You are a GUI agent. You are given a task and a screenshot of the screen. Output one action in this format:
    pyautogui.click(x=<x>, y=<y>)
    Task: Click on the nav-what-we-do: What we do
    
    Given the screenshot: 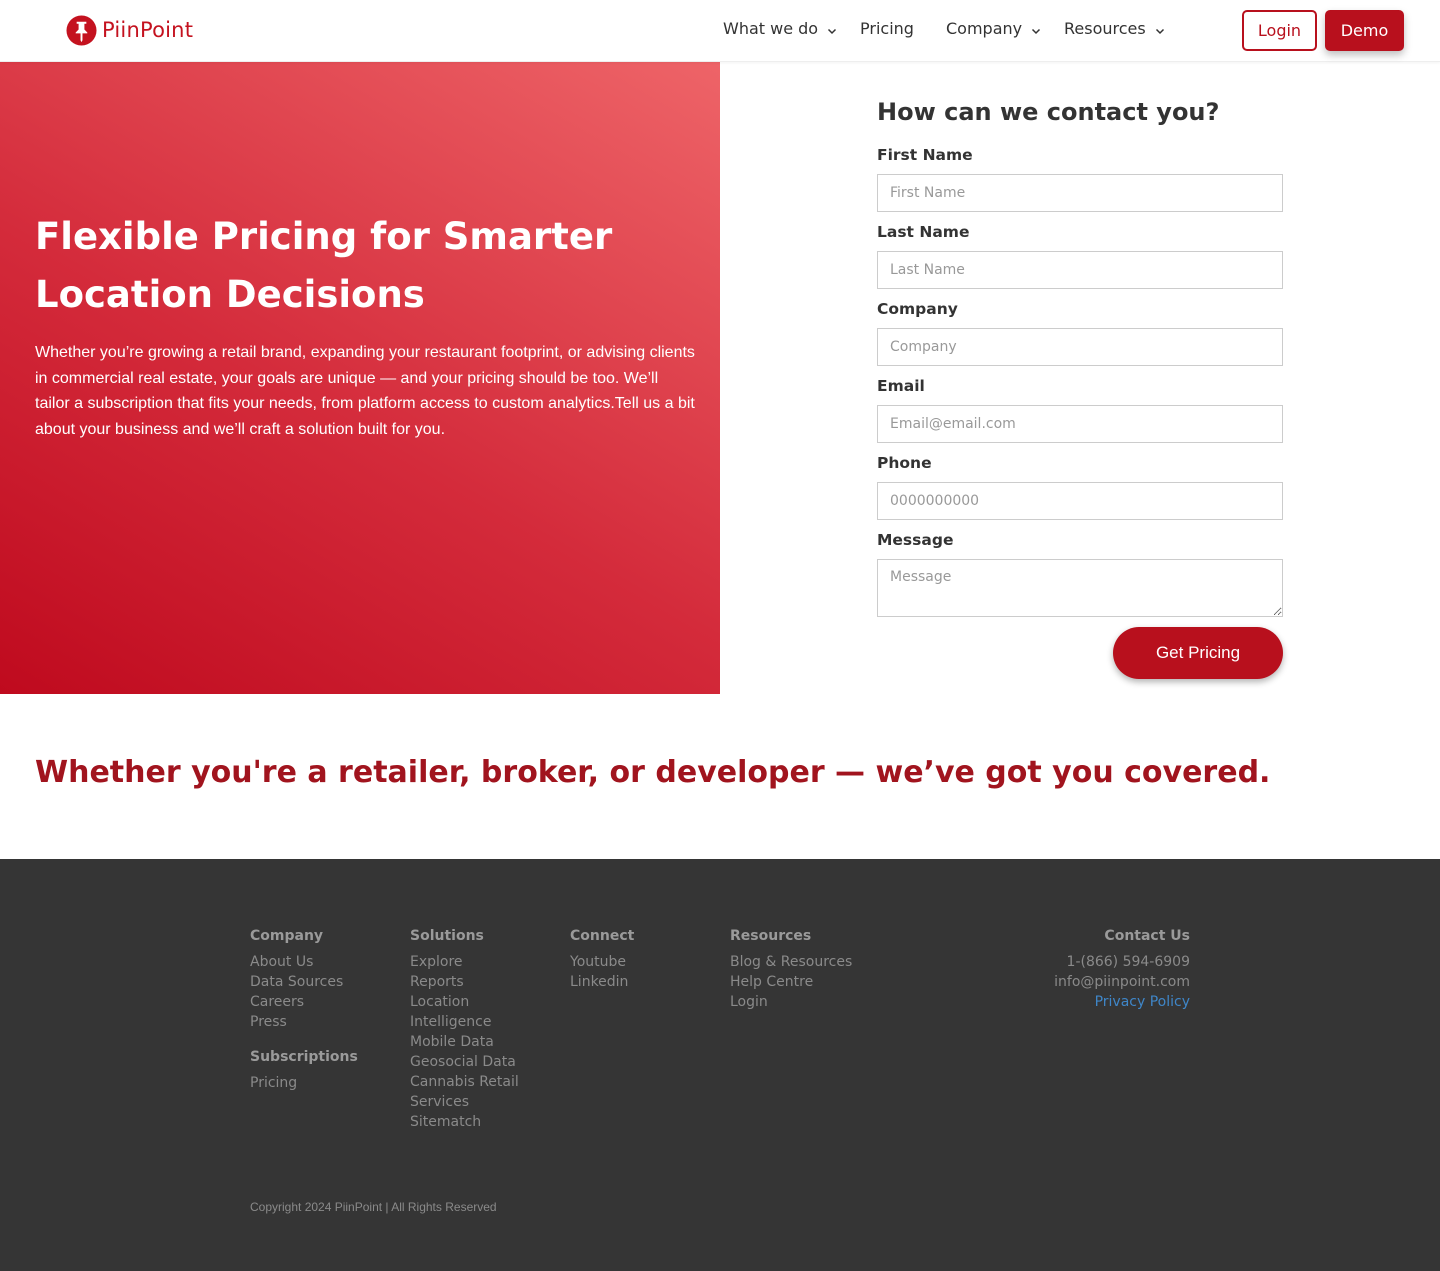 What is the action you would take?
    pyautogui.click(x=780, y=28)
    